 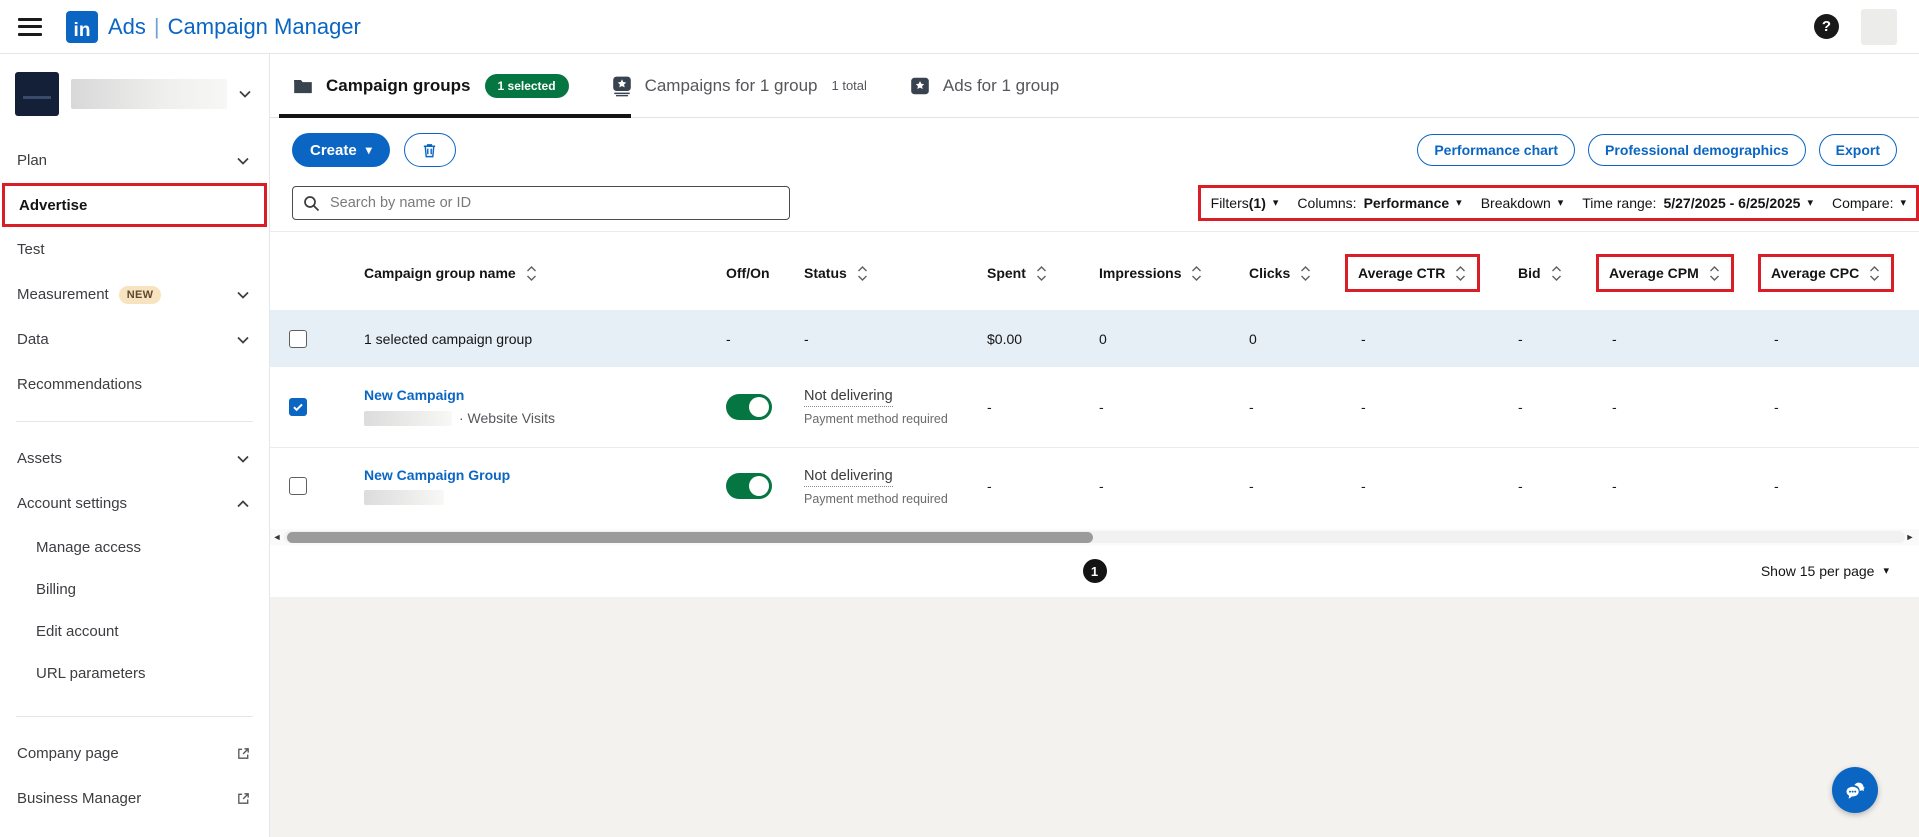 I want to click on tab-campaigns: Campaigns for 1 group 1 total, so click(x=739, y=85).